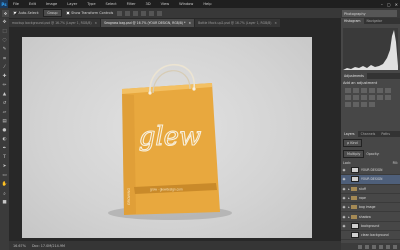 This screenshot has width=400, height=250. Describe the element at coordinates (29, 13) in the screenshot. I see `auto-select-label: Auto-Select:` at that location.